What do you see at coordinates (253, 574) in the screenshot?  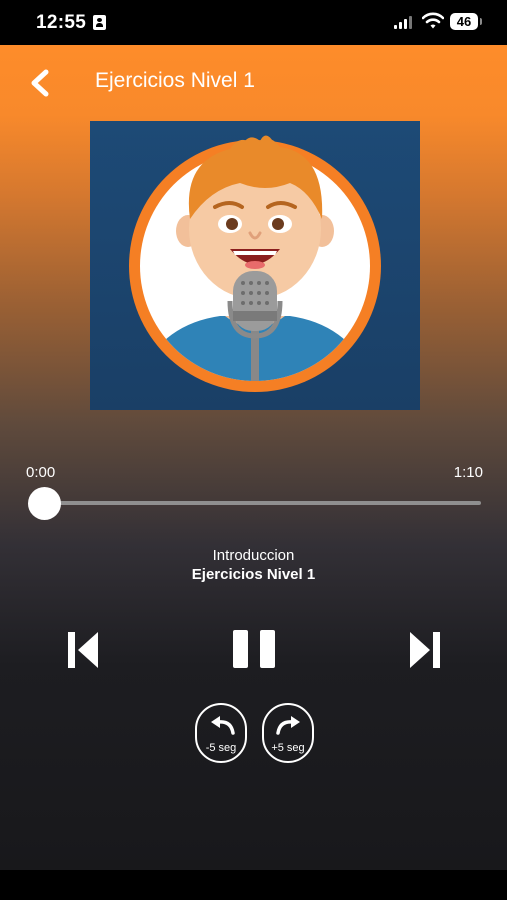 I see `track-title: Ejercicios Nivel 1` at bounding box center [253, 574].